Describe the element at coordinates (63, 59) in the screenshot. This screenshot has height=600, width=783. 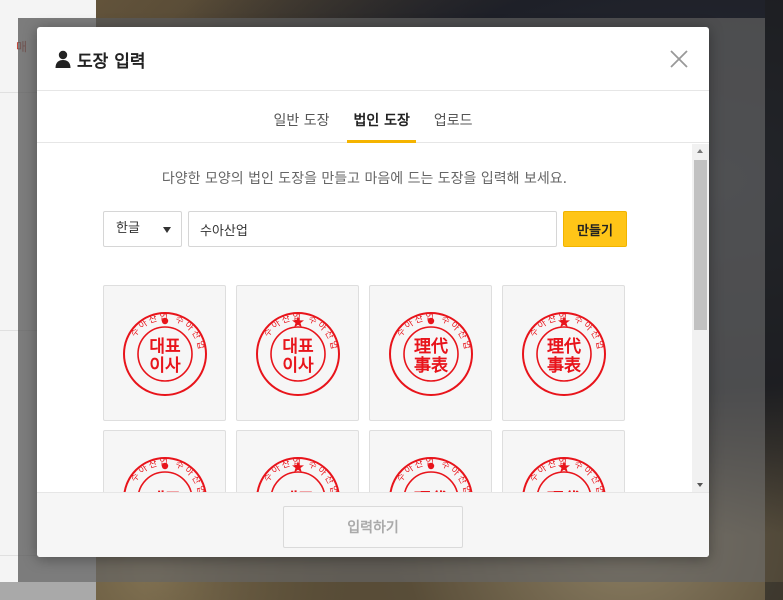
I see `user-icon` at that location.